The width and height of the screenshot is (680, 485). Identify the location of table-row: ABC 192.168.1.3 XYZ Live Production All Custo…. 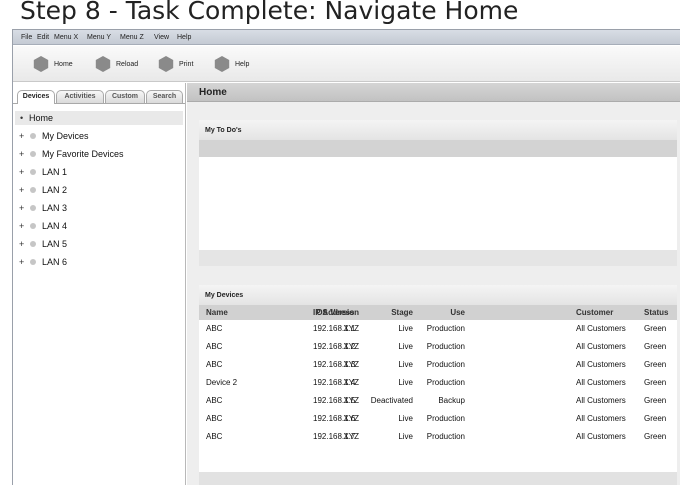
(438, 365).